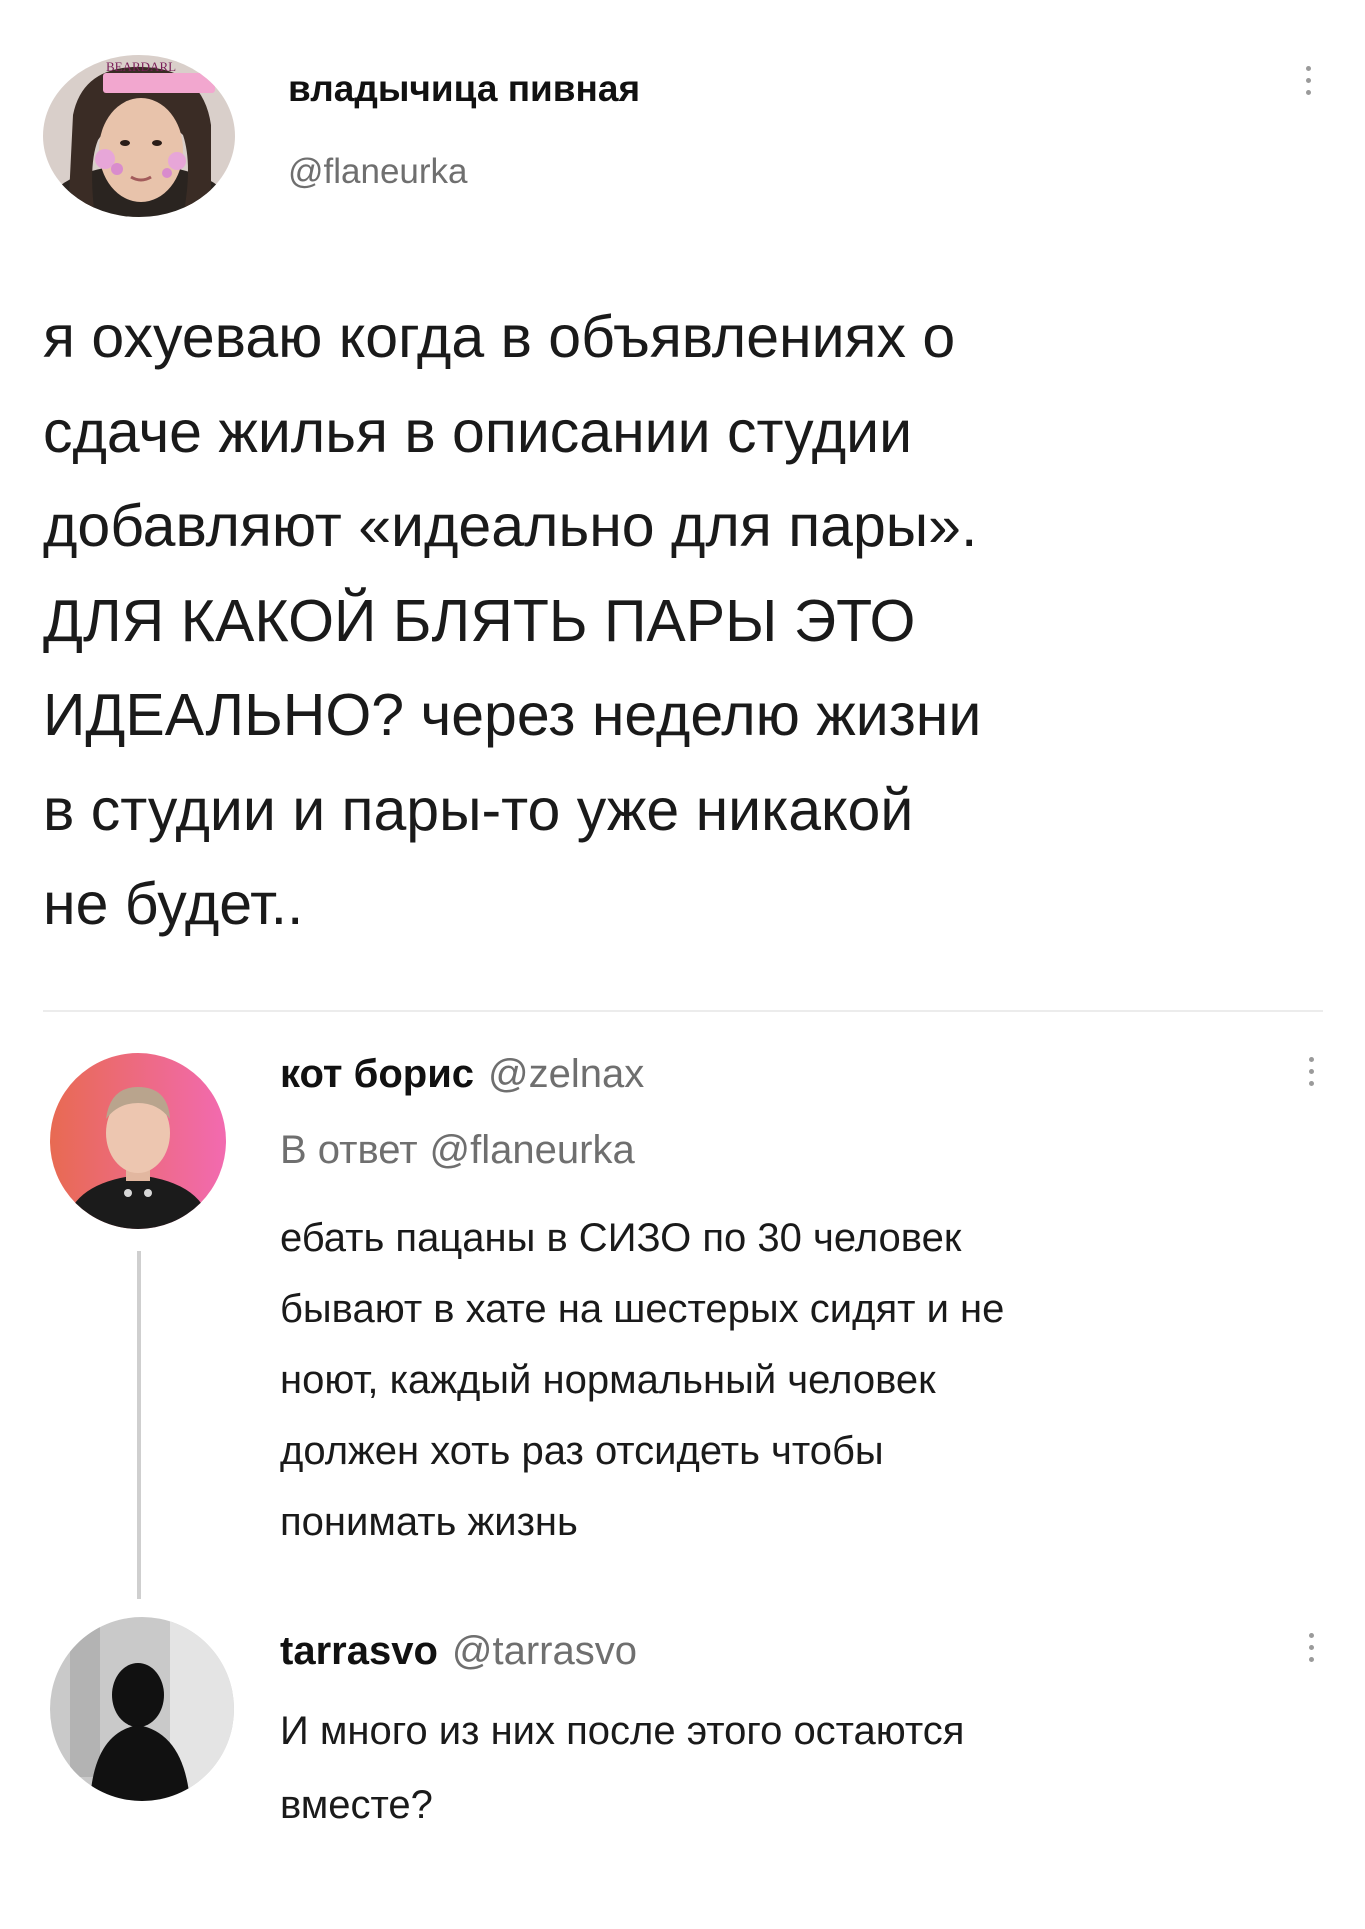 The image size is (1365, 1929). I want to click on reply-text-line: ебать пацаны в СИЗО по 30 человек, so click(621, 1238).